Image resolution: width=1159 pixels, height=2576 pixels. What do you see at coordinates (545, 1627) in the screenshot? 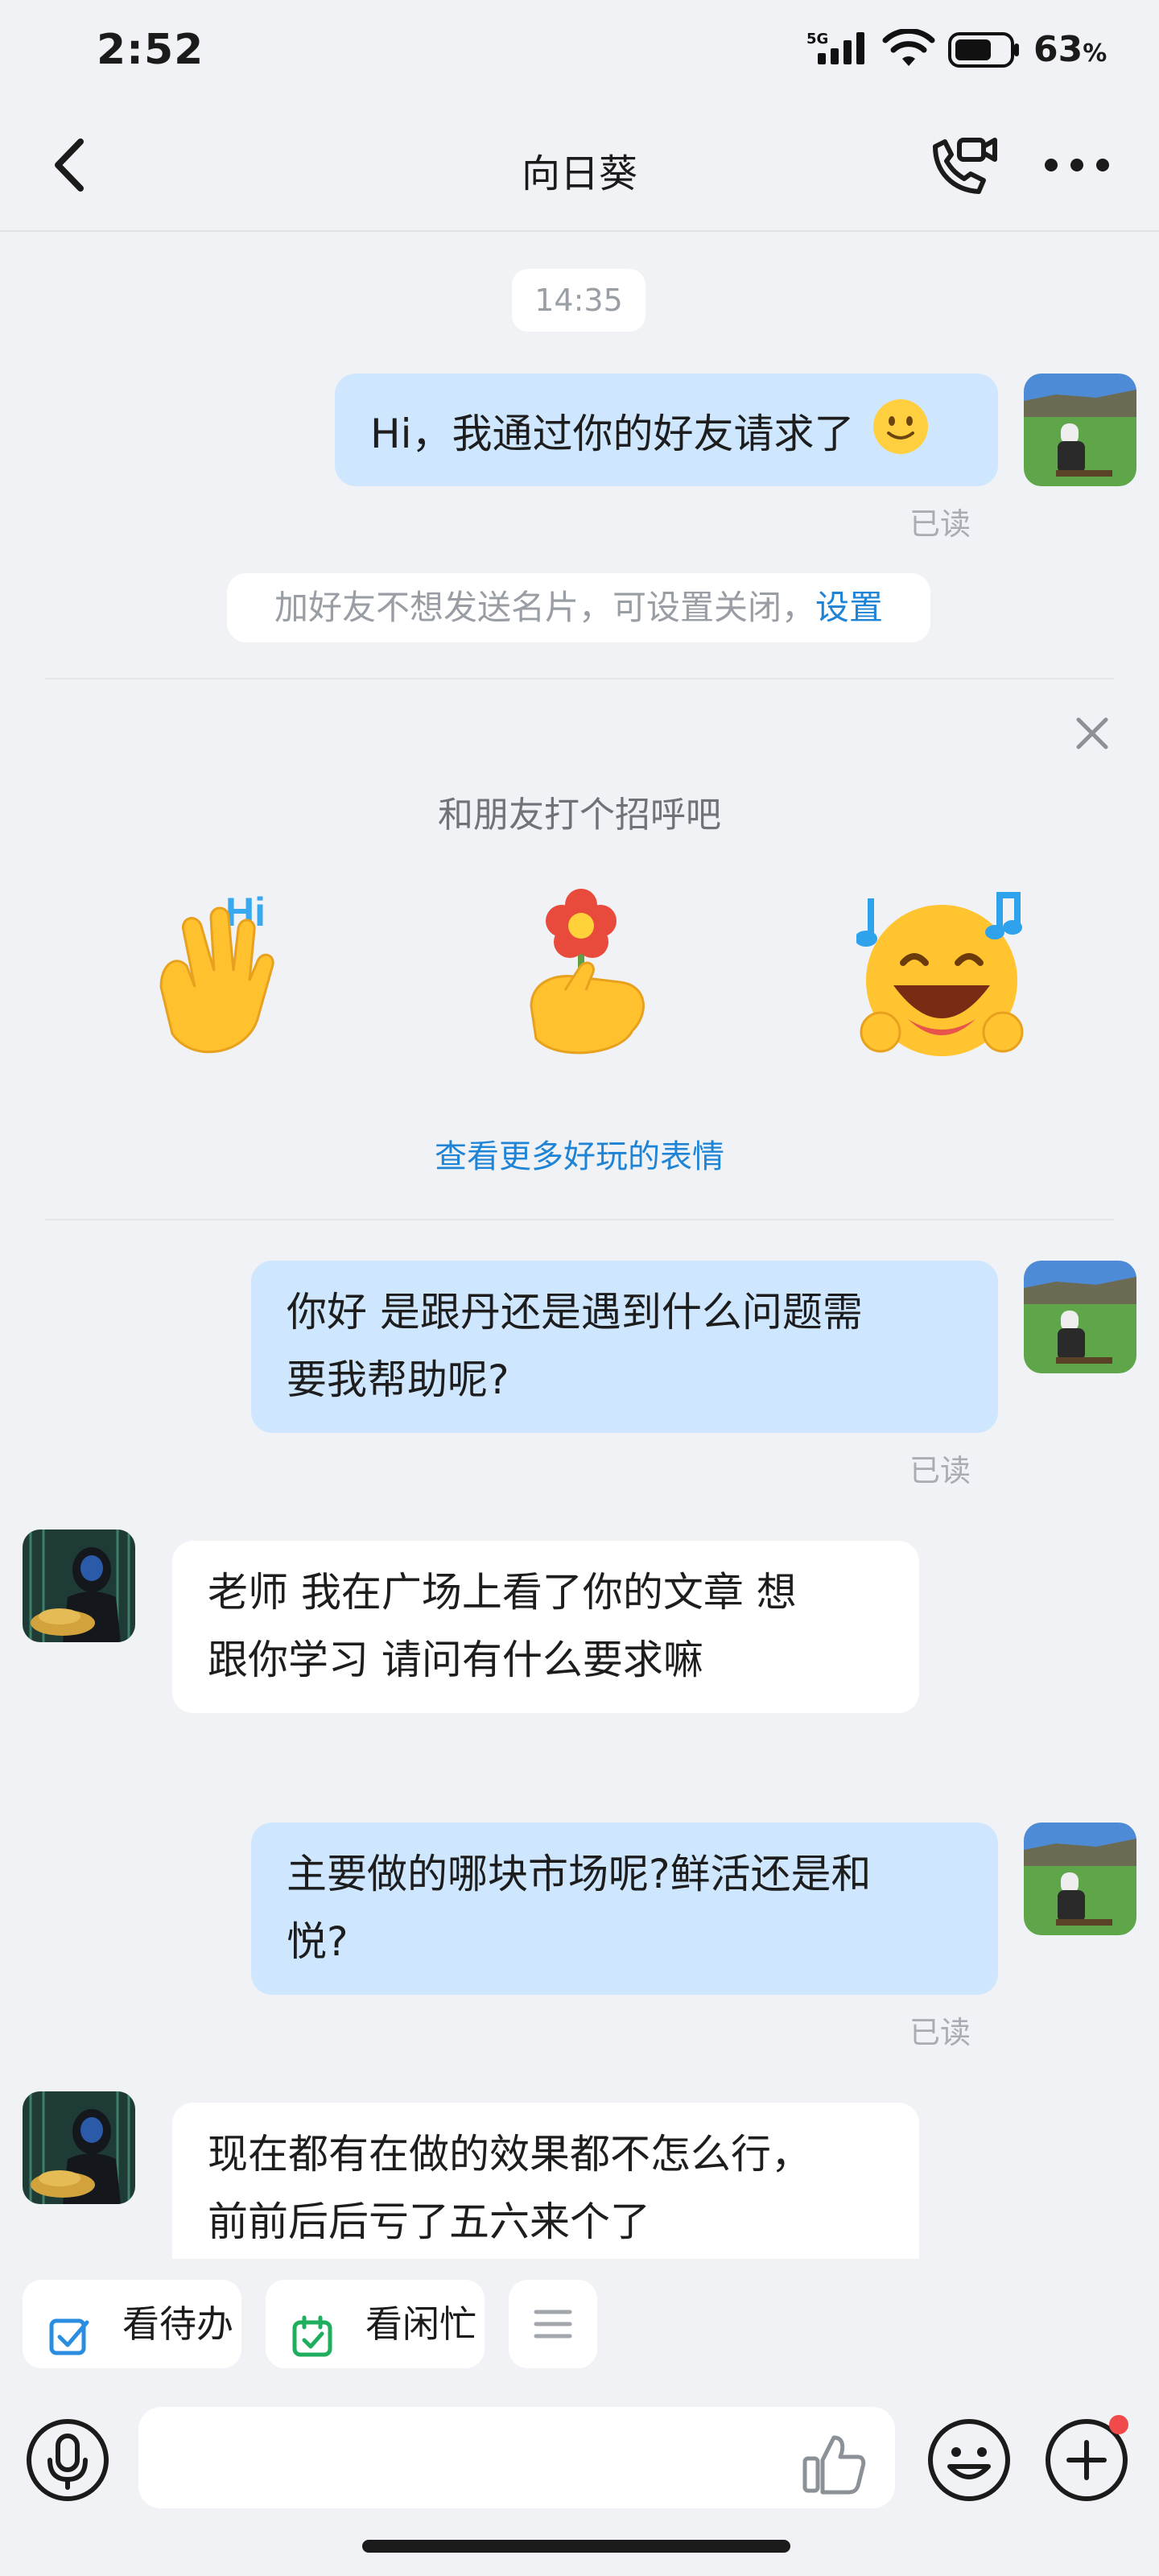
I see `incoming-message: 老师 我在广场上看了你的文章 想 跟你学习 请问有什么要求嘛` at bounding box center [545, 1627].